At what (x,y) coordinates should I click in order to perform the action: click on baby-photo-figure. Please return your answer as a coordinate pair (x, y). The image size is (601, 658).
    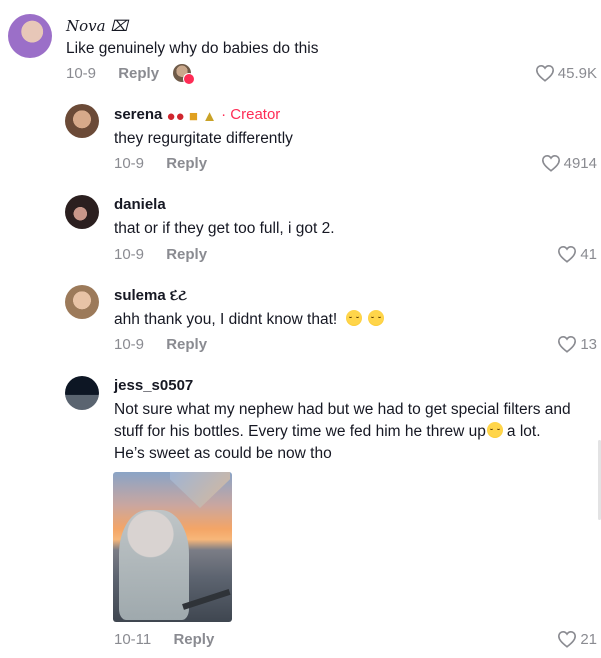
    Looking at the image, I should click on (154, 565).